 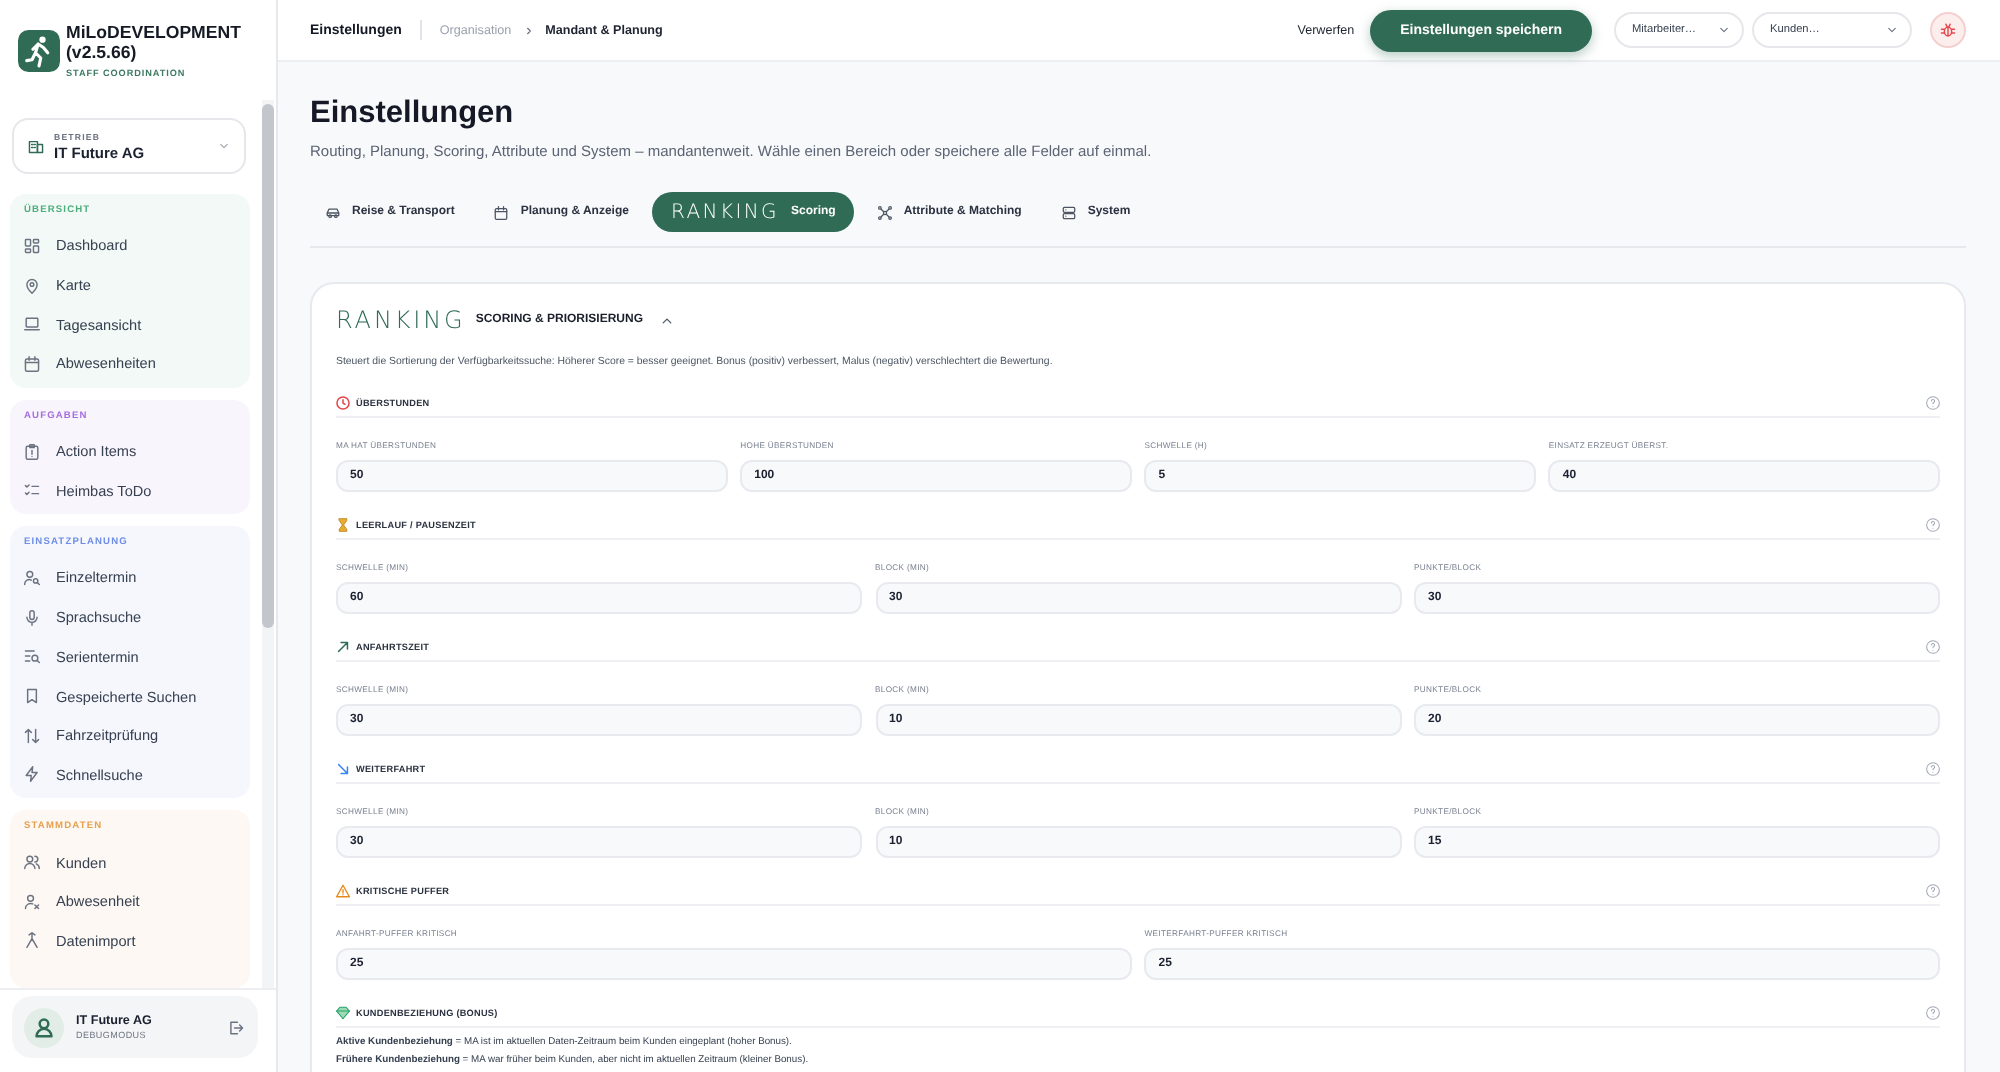 I want to click on ranking-wordmark: RANKING, so click(x=401, y=320).